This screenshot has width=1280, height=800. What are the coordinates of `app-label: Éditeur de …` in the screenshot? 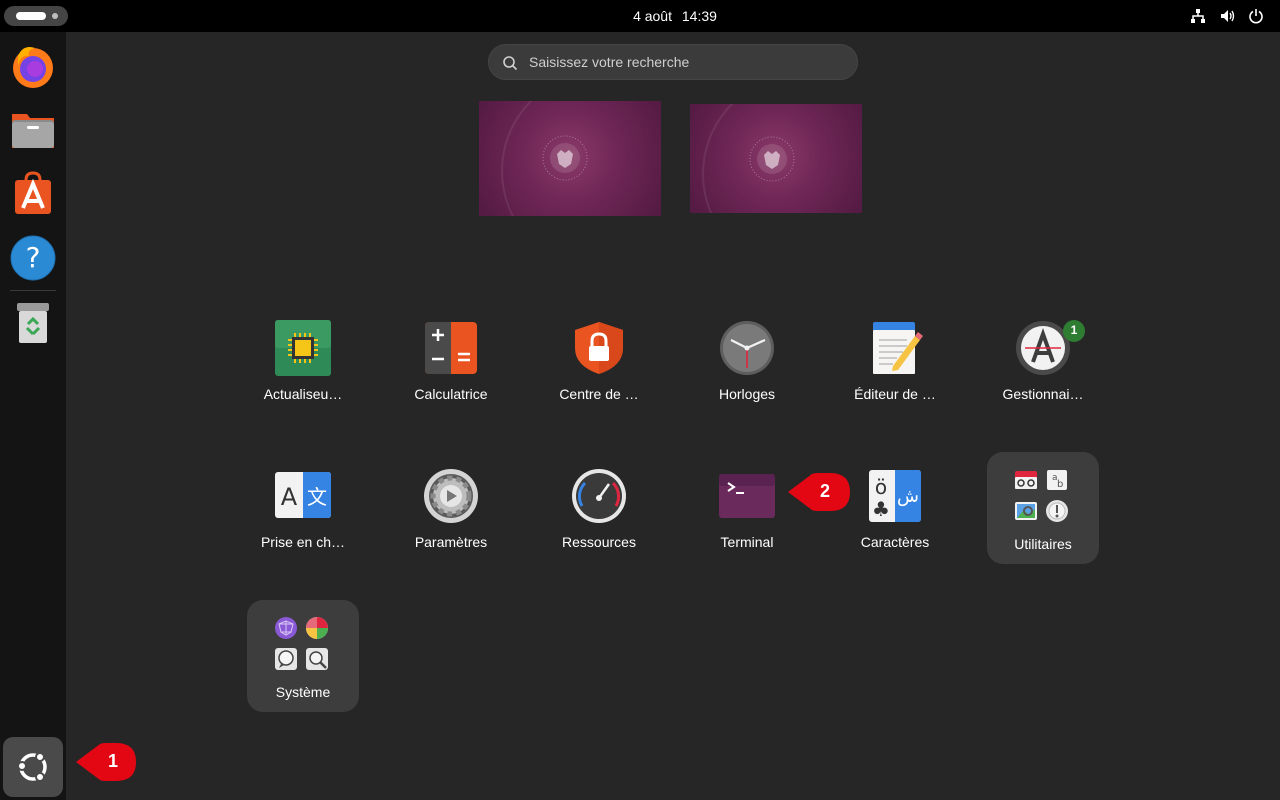 It's located at (895, 394).